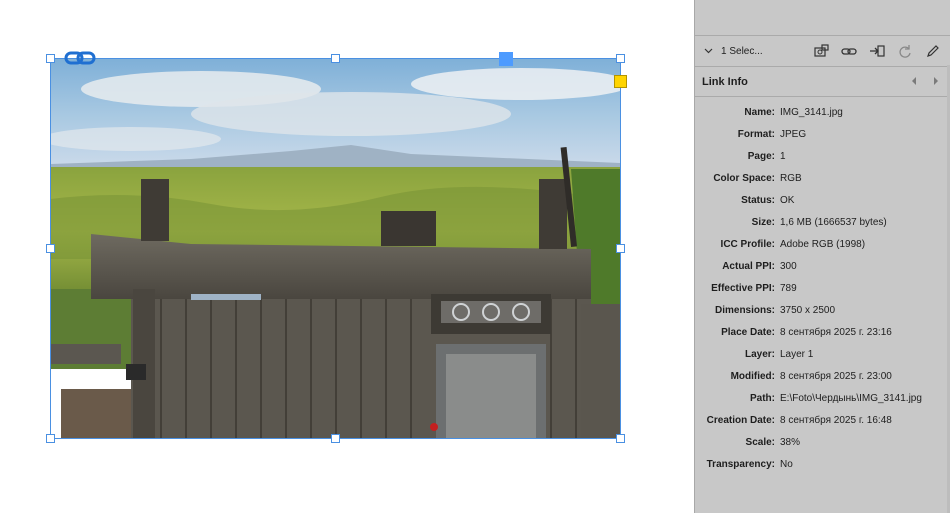 Image resolution: width=950 pixels, height=513 pixels. Describe the element at coordinates (757, 178) in the screenshot. I see `info-row-color-space: Color Space: RGB` at that location.